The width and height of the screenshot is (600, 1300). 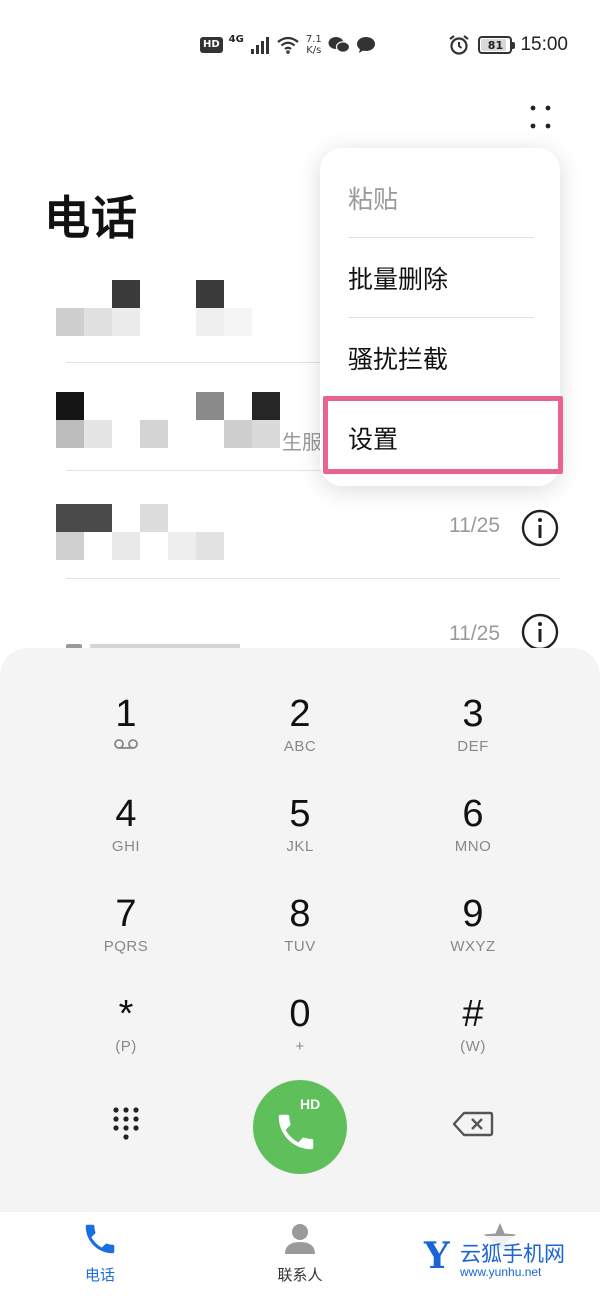 I want to click on dialpad-key-8: 8 TUV, so click(x=300, y=939).